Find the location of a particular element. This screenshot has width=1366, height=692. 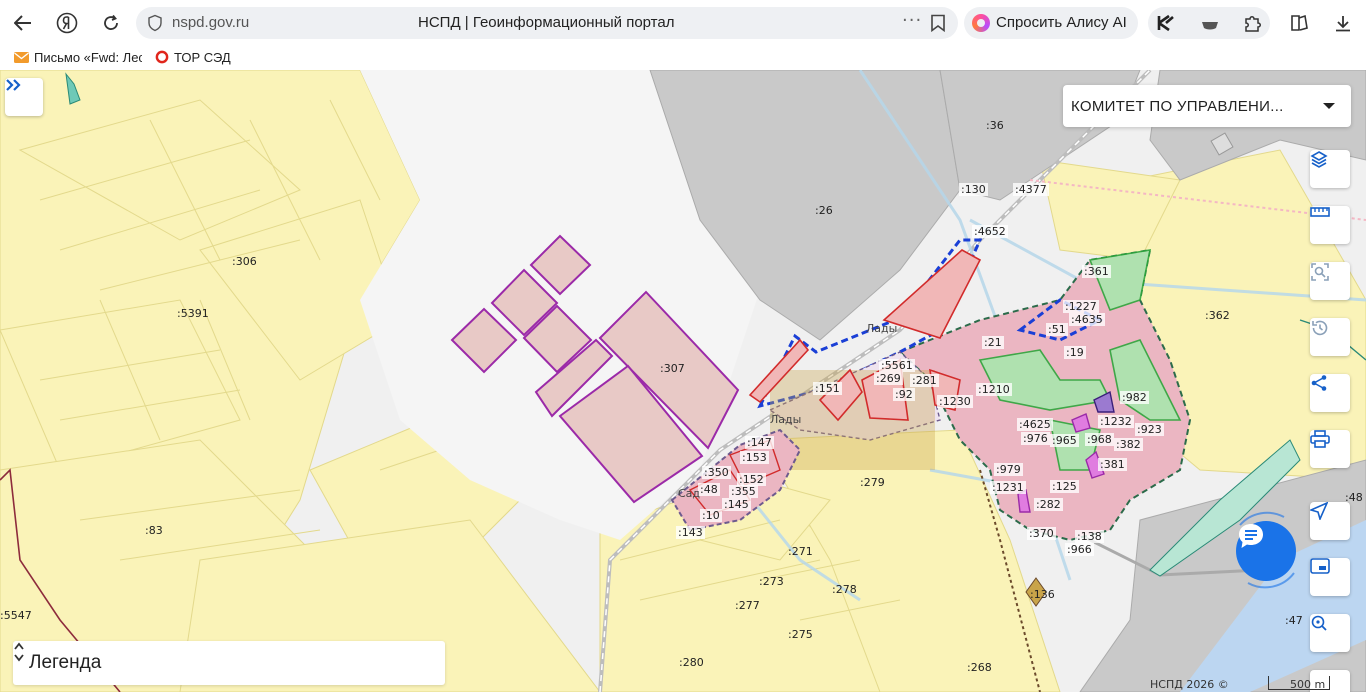

parcel-label: :282 is located at coordinates (1048, 504).